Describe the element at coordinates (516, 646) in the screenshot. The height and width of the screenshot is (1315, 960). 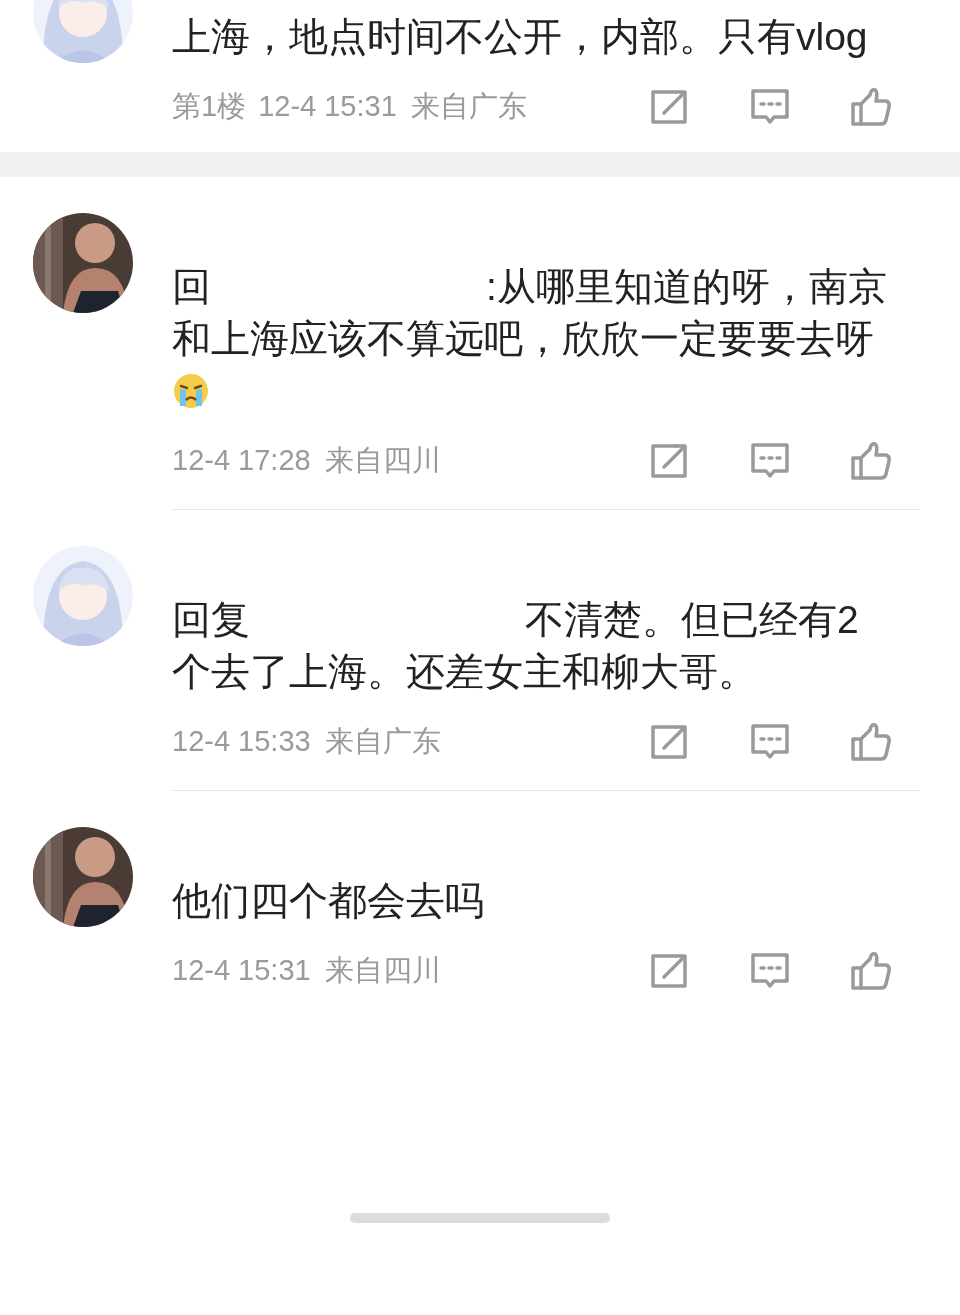
I see `comment-text: 回复 不清楚。但已经有2个去了上海。还差女主和柳大哥。` at that location.